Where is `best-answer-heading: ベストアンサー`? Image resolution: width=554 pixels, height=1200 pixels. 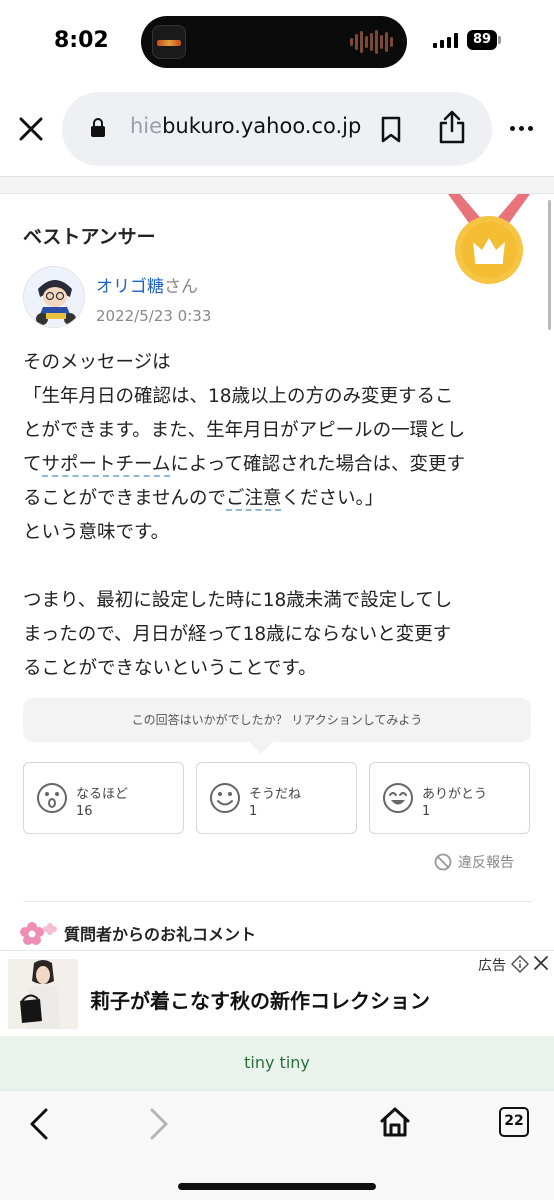 best-answer-heading: ベストアンサー is located at coordinates (89, 237).